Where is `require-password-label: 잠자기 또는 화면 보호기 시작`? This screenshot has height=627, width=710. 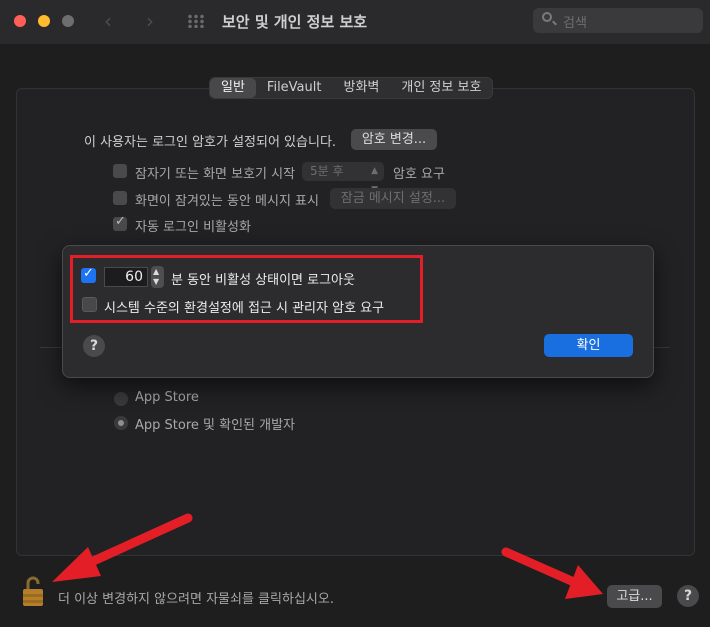 require-password-label: 잠자기 또는 화면 보호기 시작 is located at coordinates (215, 174).